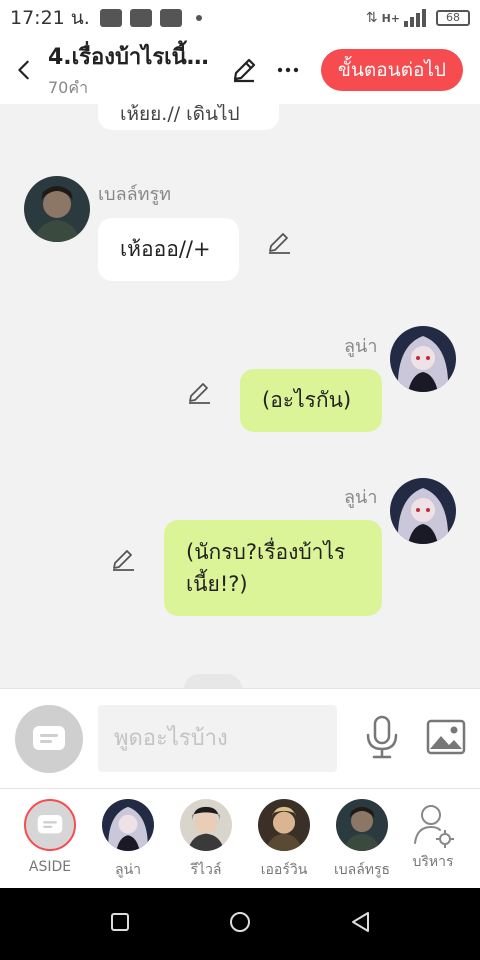  I want to click on character-label: รีไวล์, so click(206, 870).